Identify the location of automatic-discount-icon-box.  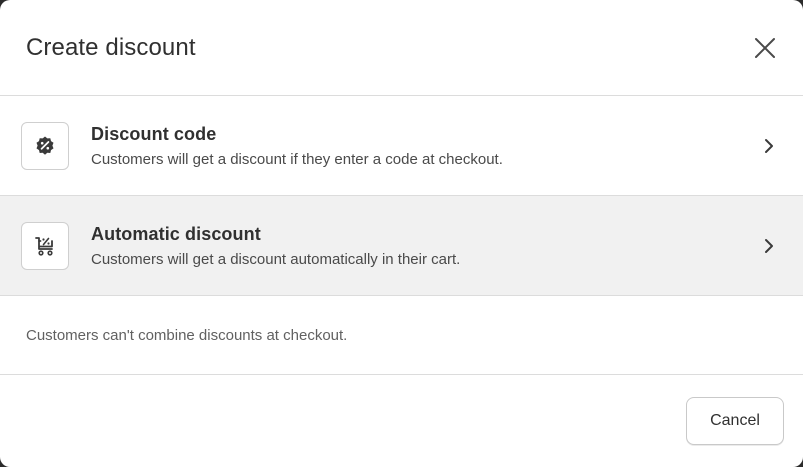
(45, 245).